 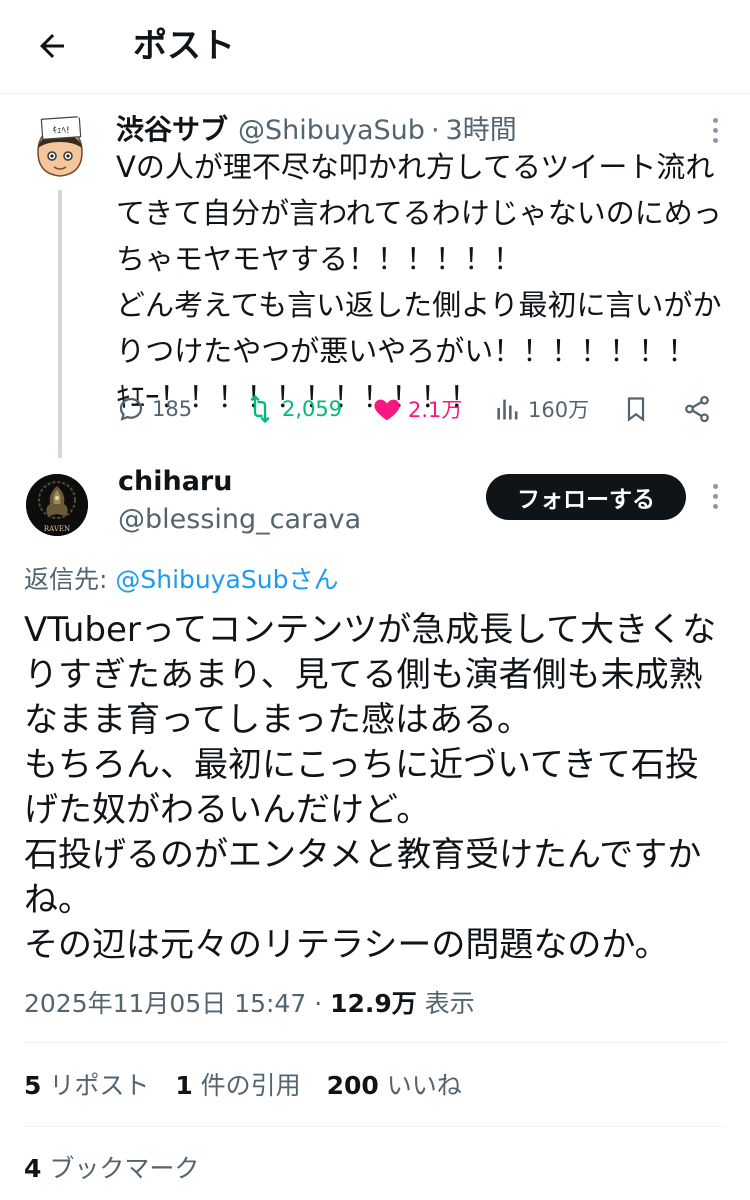 What do you see at coordinates (33, 1085) in the screenshot?
I see `reposts-count: 5` at bounding box center [33, 1085].